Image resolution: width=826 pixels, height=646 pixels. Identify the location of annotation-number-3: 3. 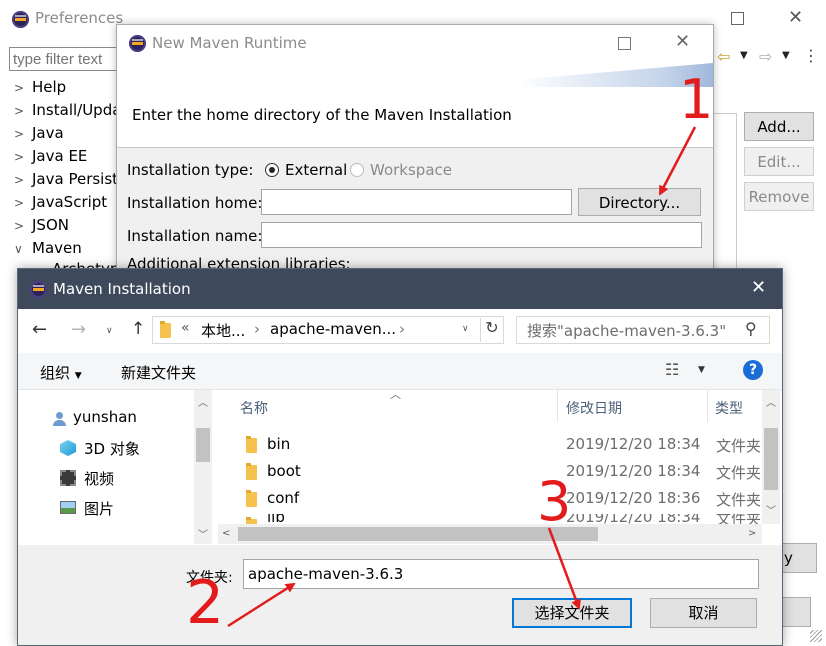
(554, 501).